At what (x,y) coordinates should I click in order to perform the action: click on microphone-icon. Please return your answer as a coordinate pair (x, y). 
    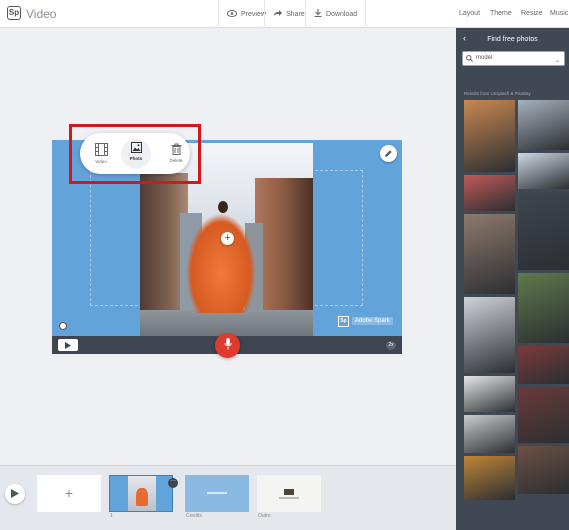
    Looking at the image, I should click on (227, 346).